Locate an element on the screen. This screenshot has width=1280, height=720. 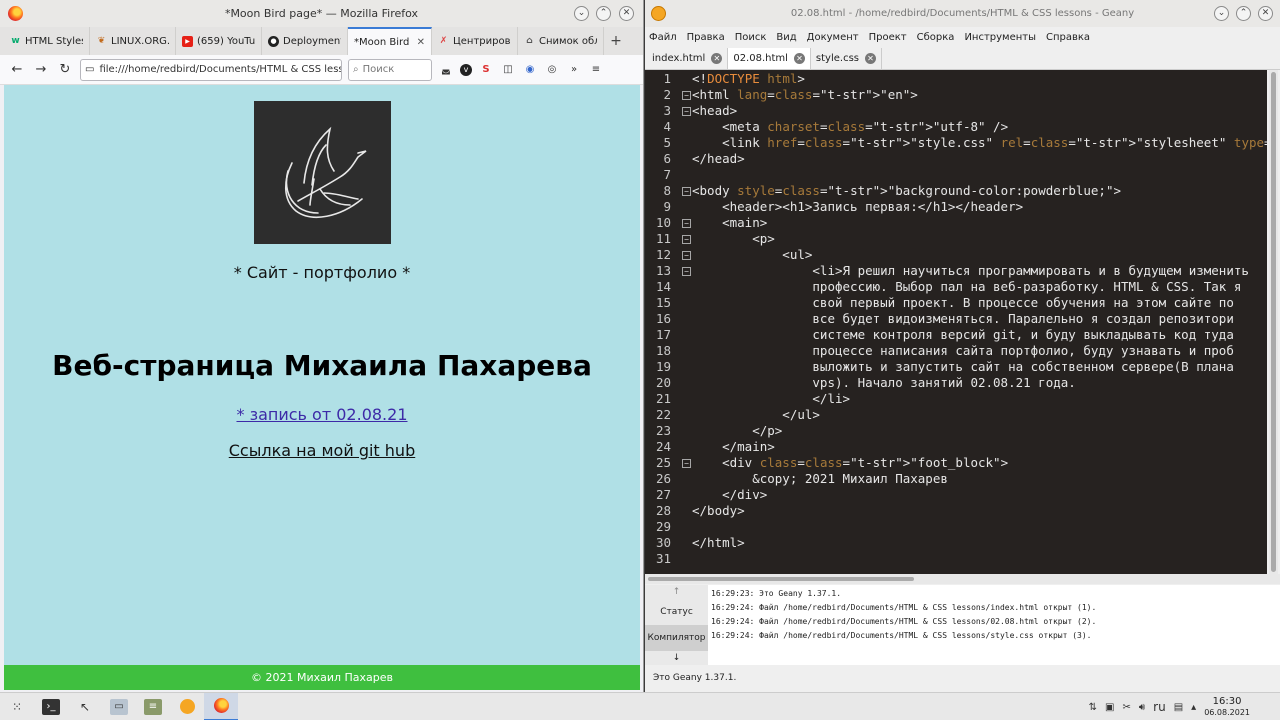
extension-cloud-icon: ◉ is located at coordinates (530, 70).